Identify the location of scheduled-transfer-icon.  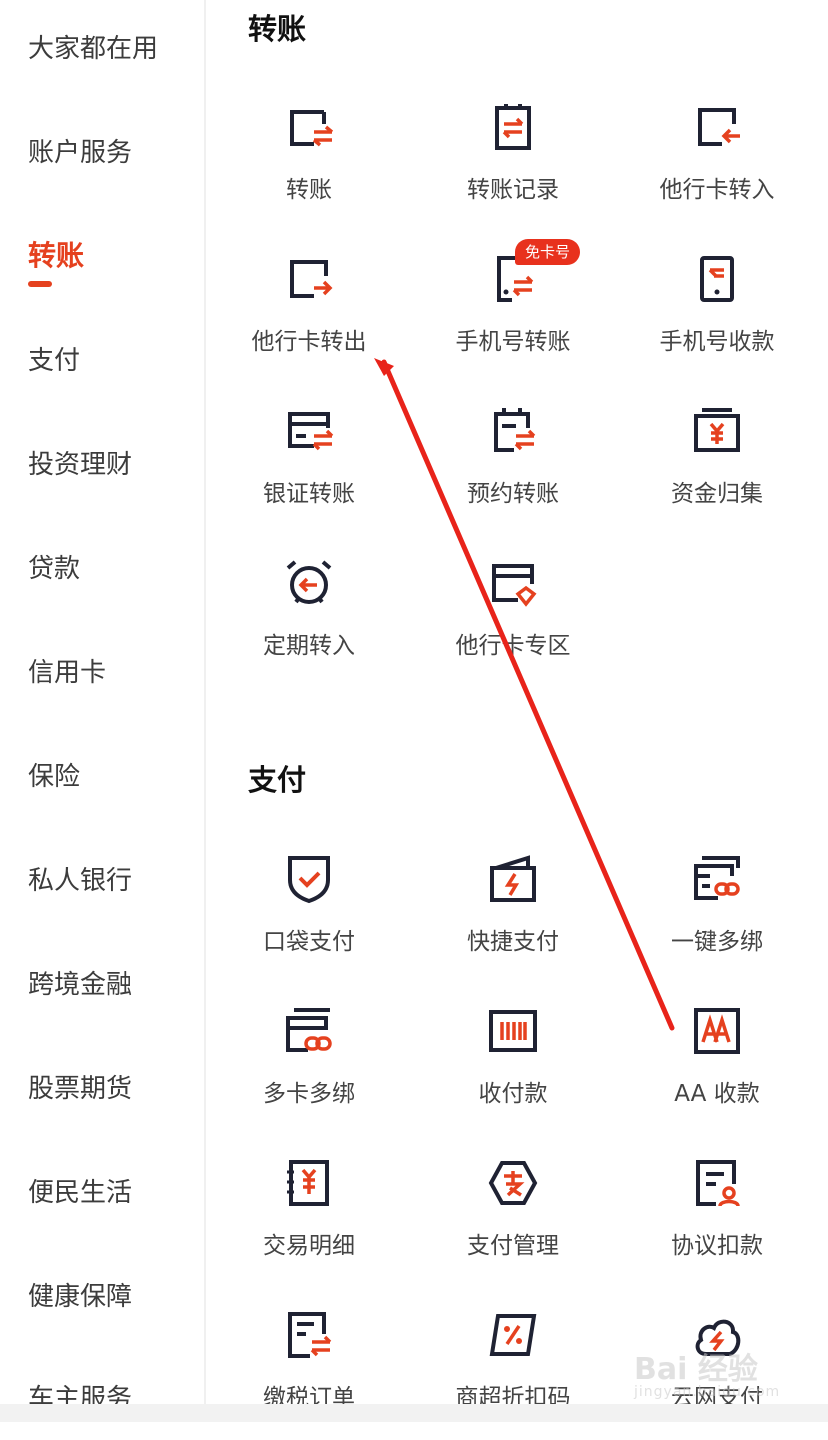
(515, 430).